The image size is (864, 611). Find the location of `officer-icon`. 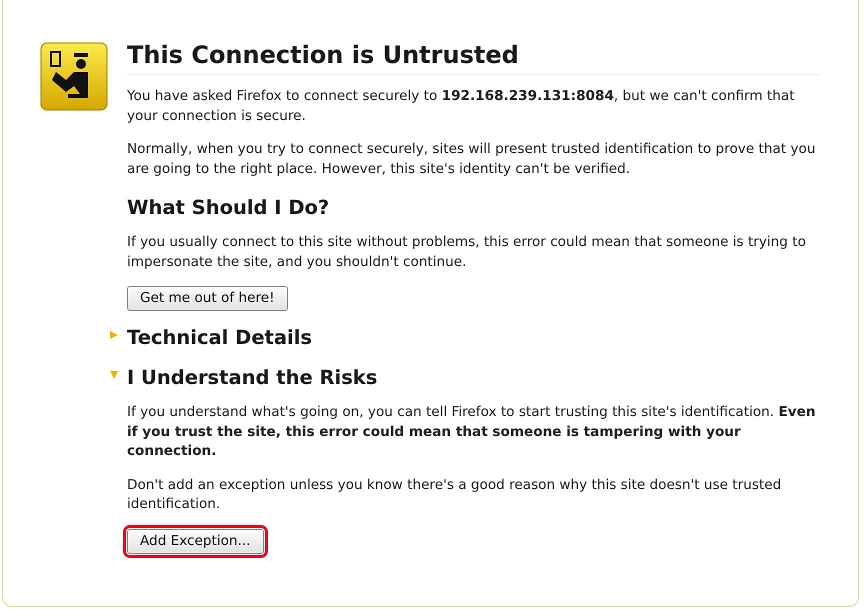

officer-icon is located at coordinates (74, 77).